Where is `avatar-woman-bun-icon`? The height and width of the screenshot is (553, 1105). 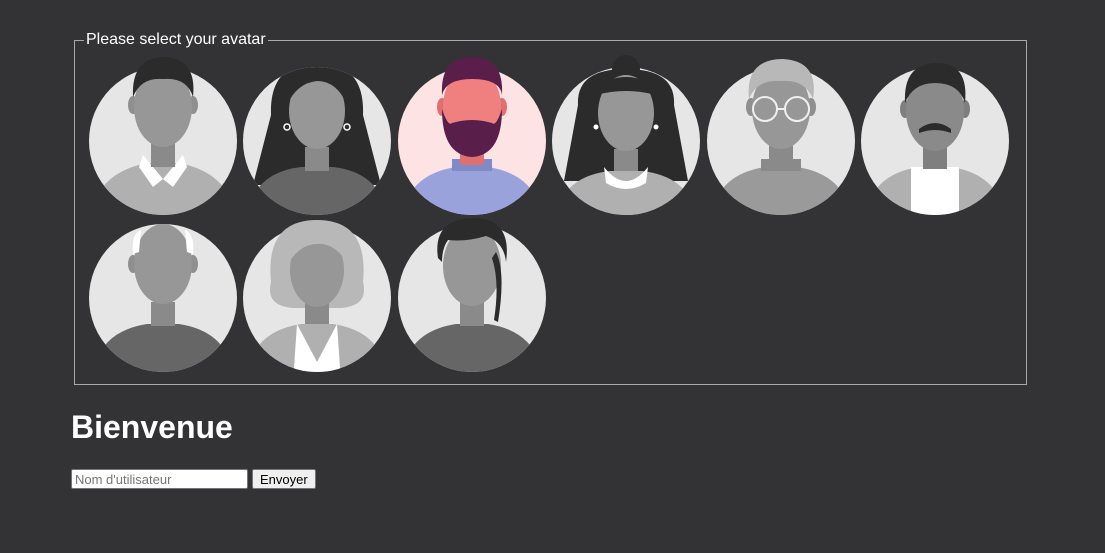
avatar-woman-bun-icon is located at coordinates (626, 135).